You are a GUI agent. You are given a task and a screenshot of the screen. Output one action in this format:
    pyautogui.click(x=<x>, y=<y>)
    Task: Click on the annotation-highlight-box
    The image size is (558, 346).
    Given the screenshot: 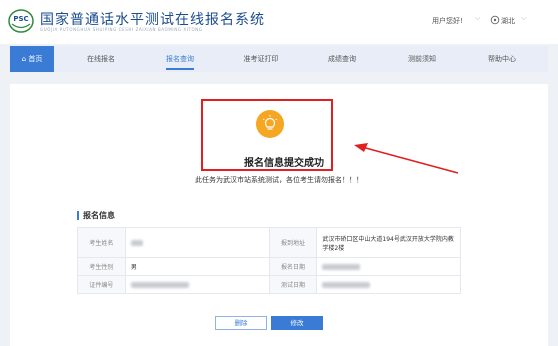 What is the action you would take?
    pyautogui.click(x=267, y=135)
    